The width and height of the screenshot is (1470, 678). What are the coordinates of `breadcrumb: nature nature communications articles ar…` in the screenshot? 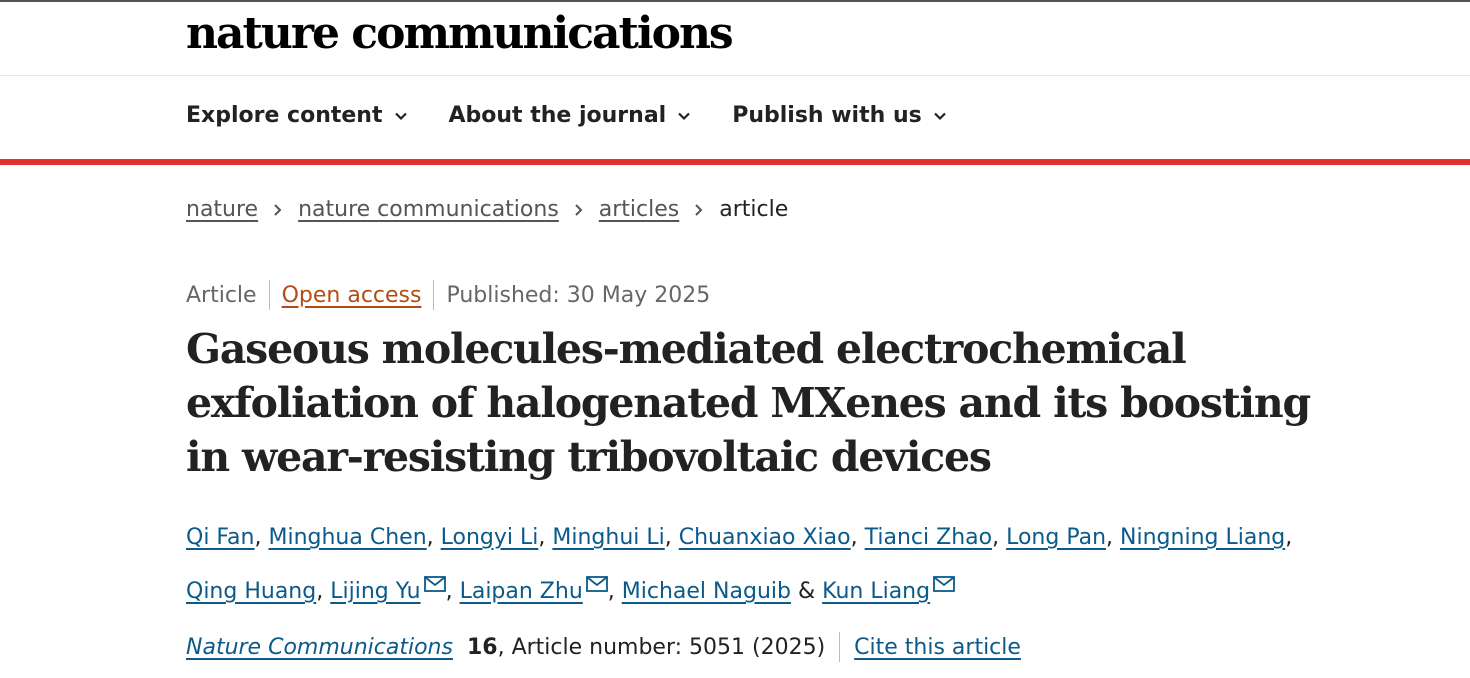 It's located at (487, 209).